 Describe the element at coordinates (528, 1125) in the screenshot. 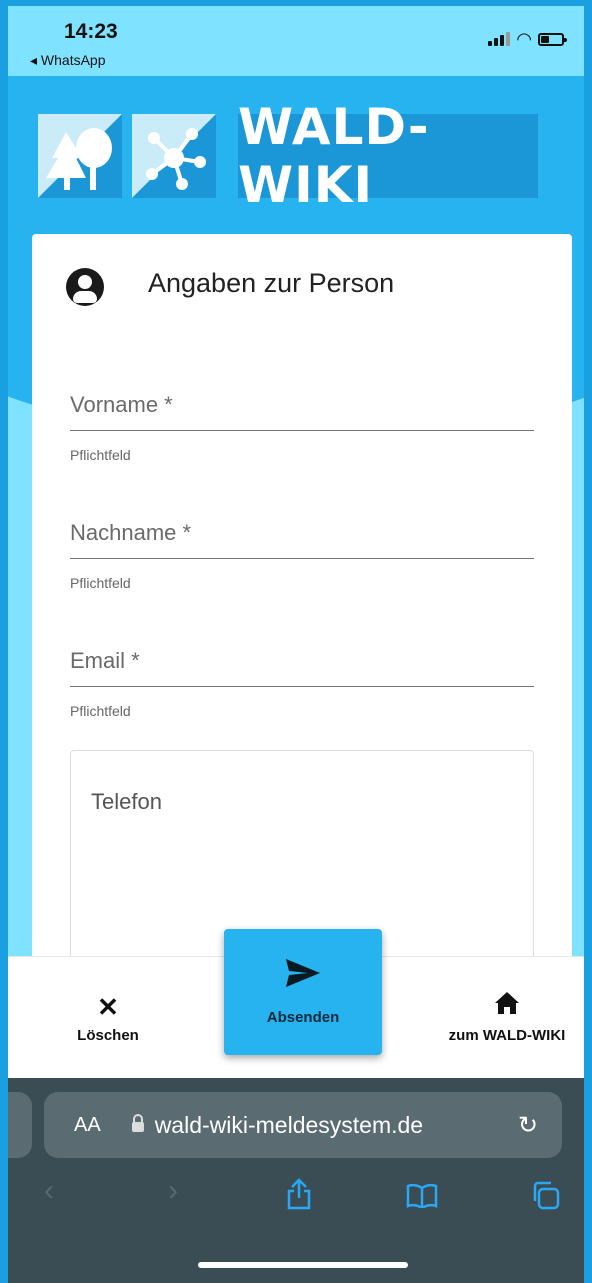

I see `reload-icon: ↻` at that location.